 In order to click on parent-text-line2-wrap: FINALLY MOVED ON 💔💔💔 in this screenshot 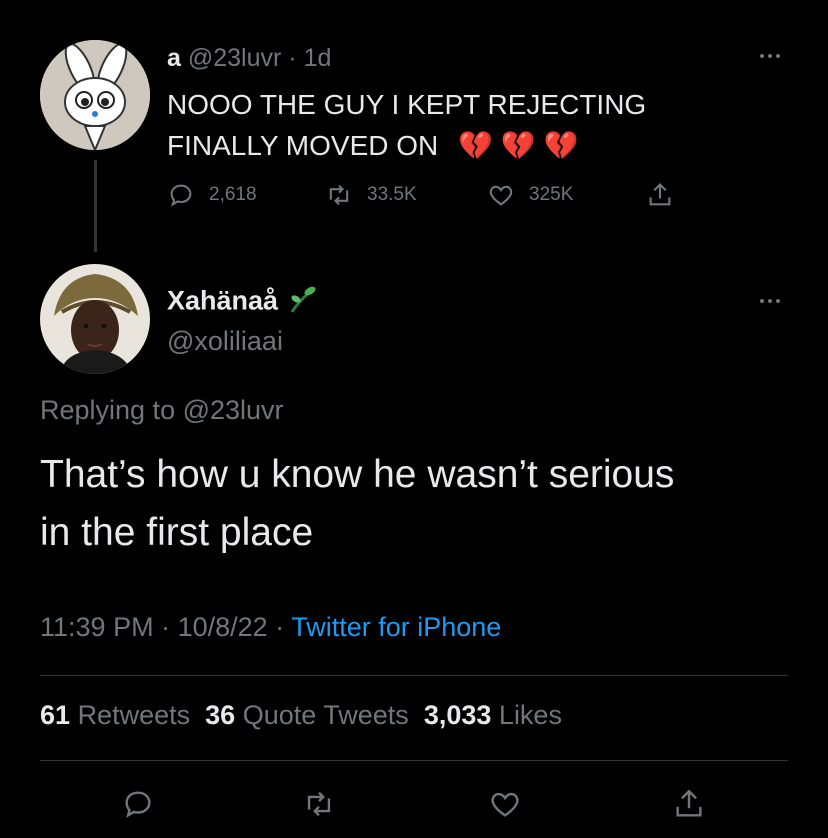, I will do `click(406, 145)`.